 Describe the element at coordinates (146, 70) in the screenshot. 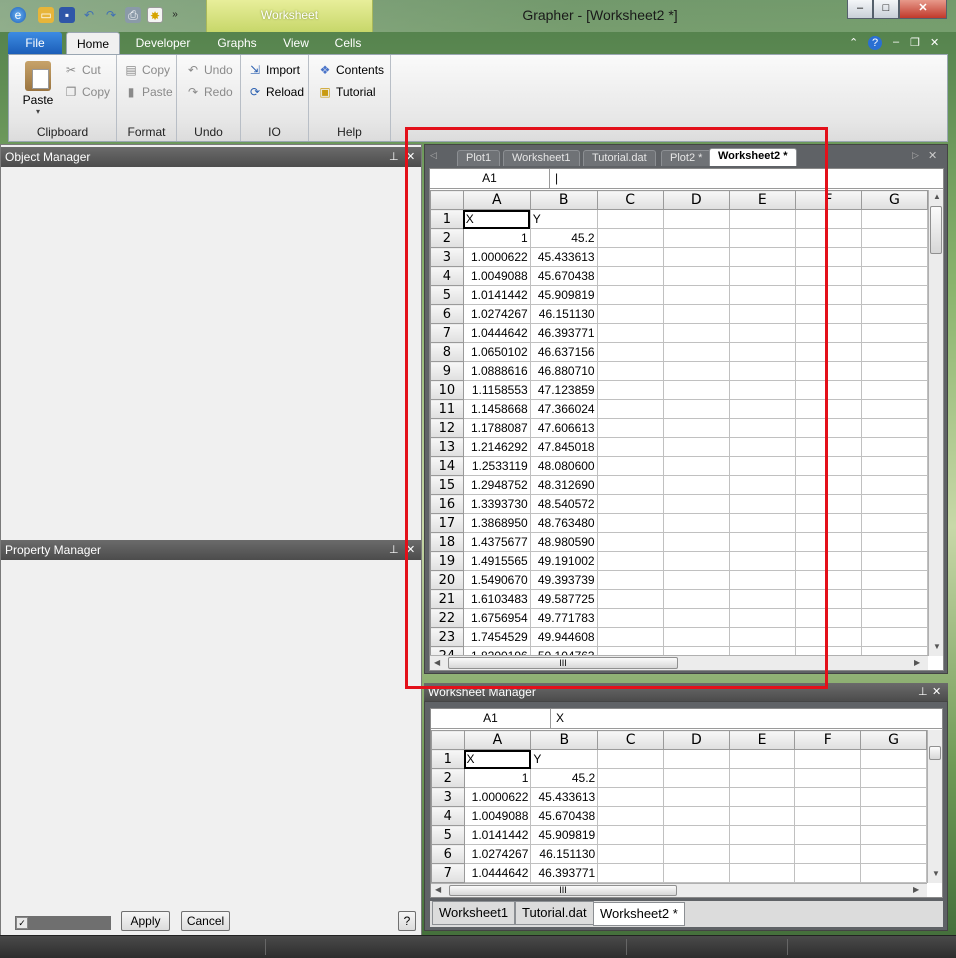

I see `format-copy-button: ▤ Copy` at that location.